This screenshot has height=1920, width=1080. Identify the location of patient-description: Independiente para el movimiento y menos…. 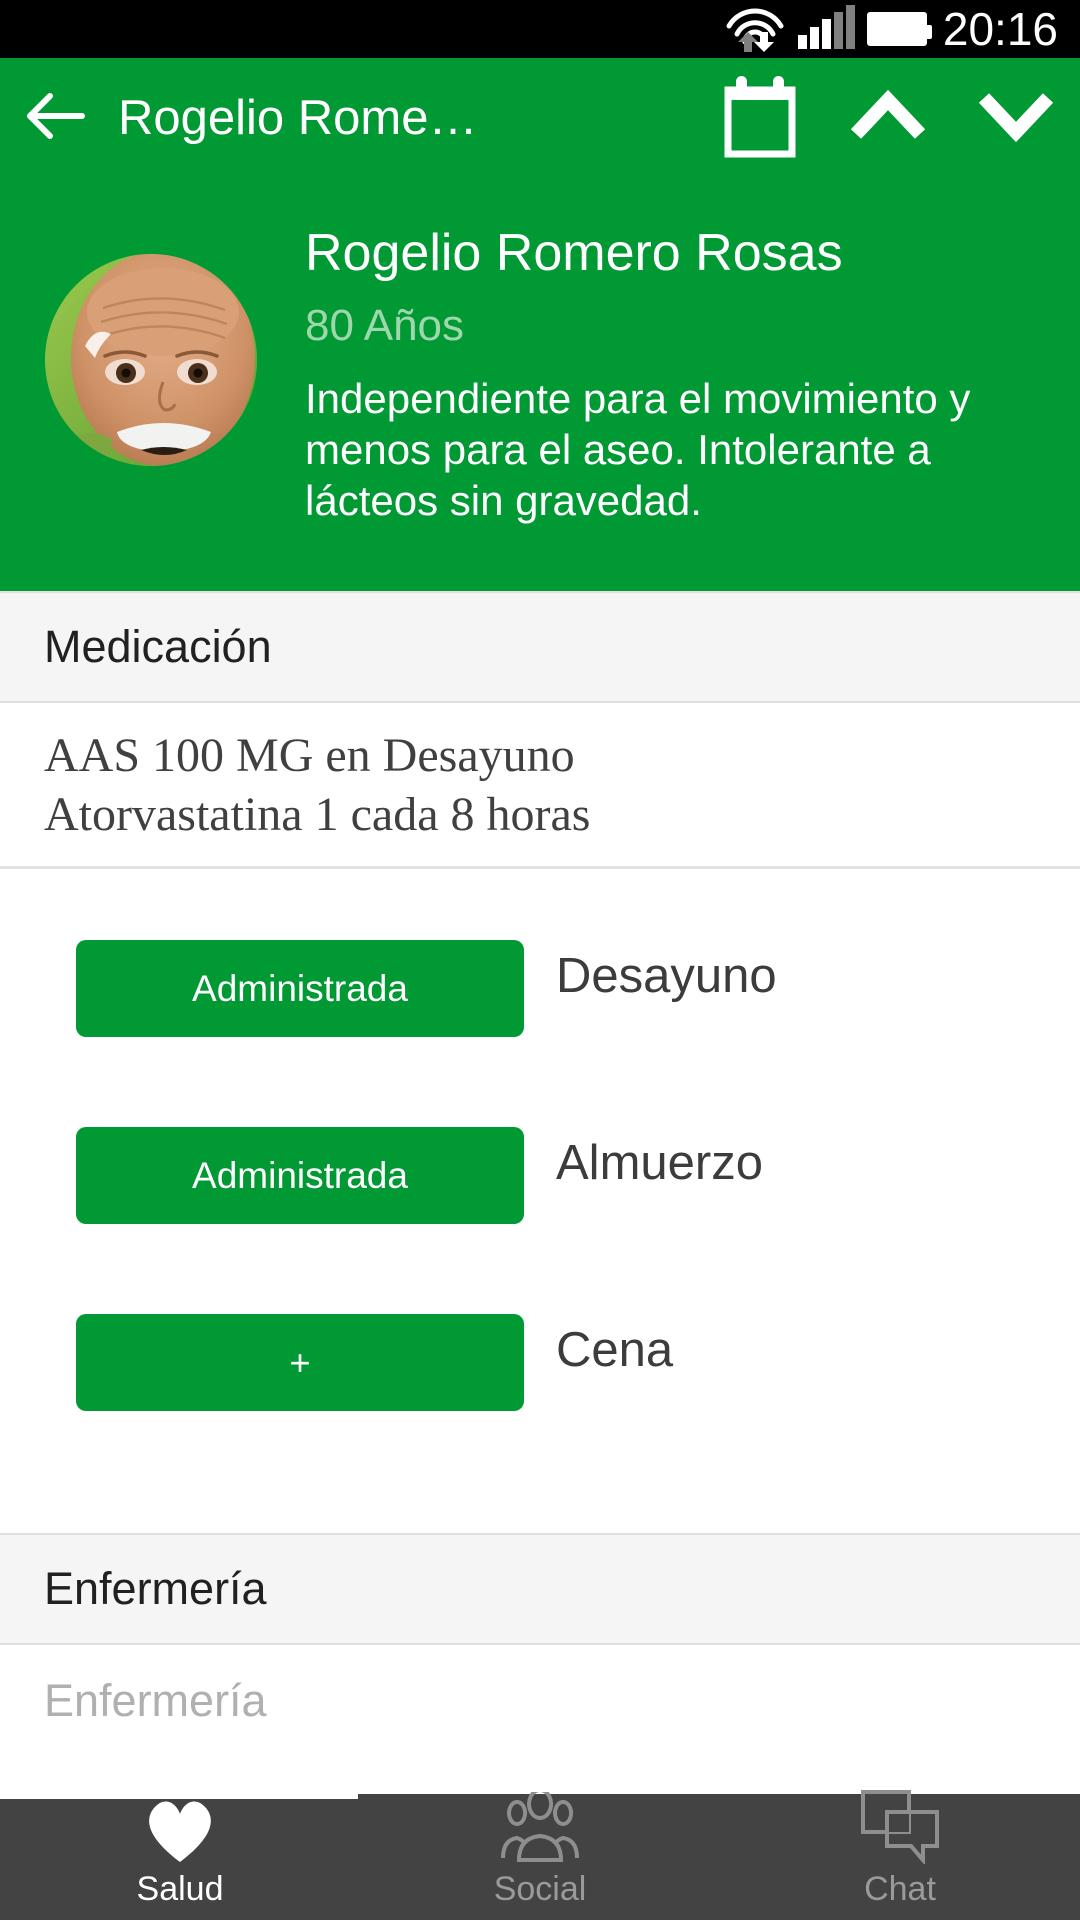
(638, 449).